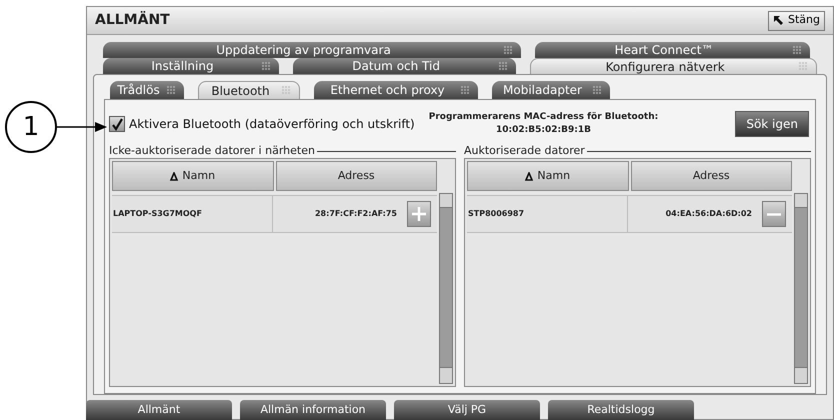 This screenshot has width=834, height=420. What do you see at coordinates (543, 117) in the screenshot?
I see `mac-address-label: Programmerarens MAC-adress för Bluetooth:` at bounding box center [543, 117].